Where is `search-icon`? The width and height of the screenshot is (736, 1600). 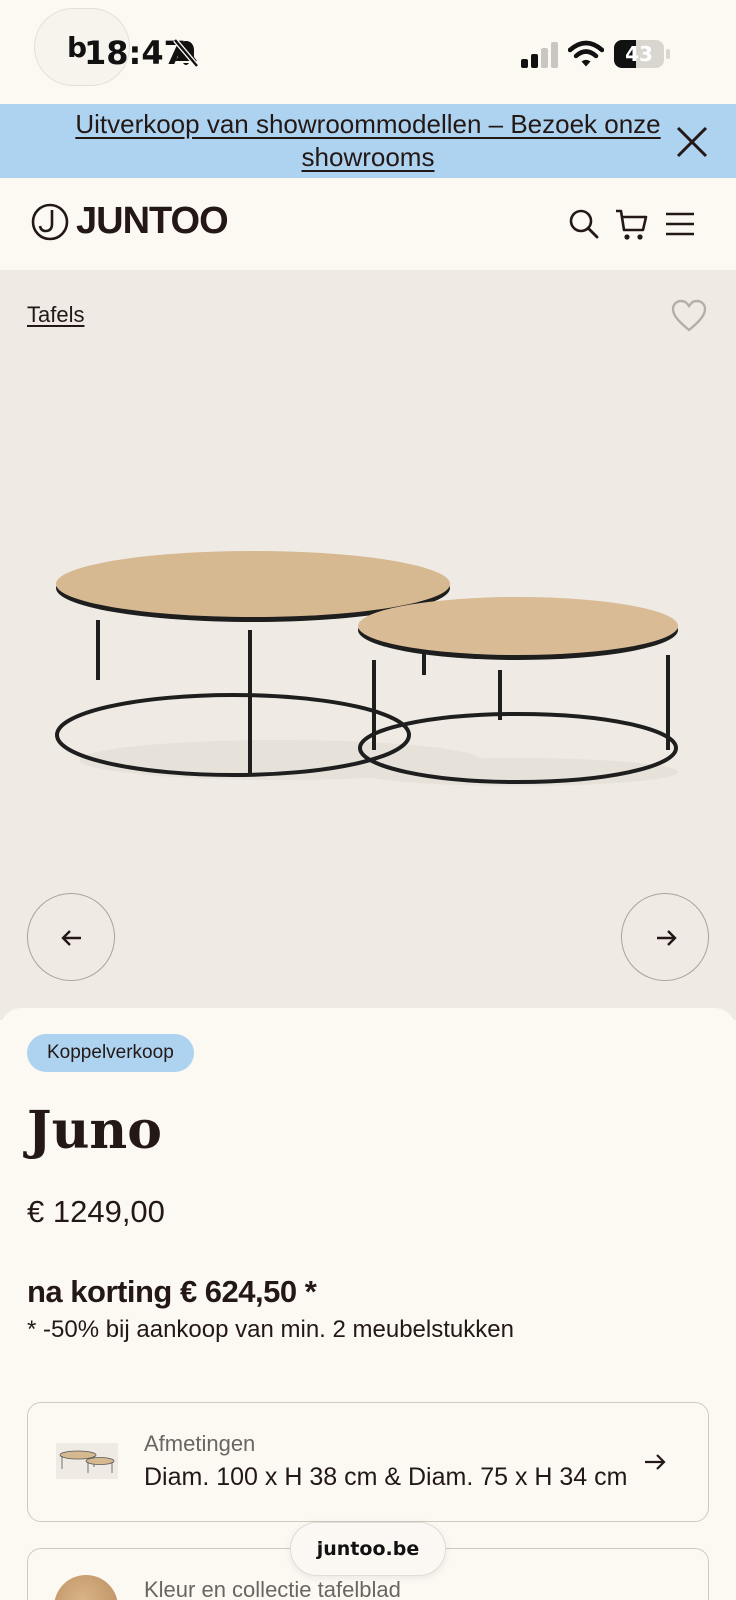
search-icon is located at coordinates (584, 224).